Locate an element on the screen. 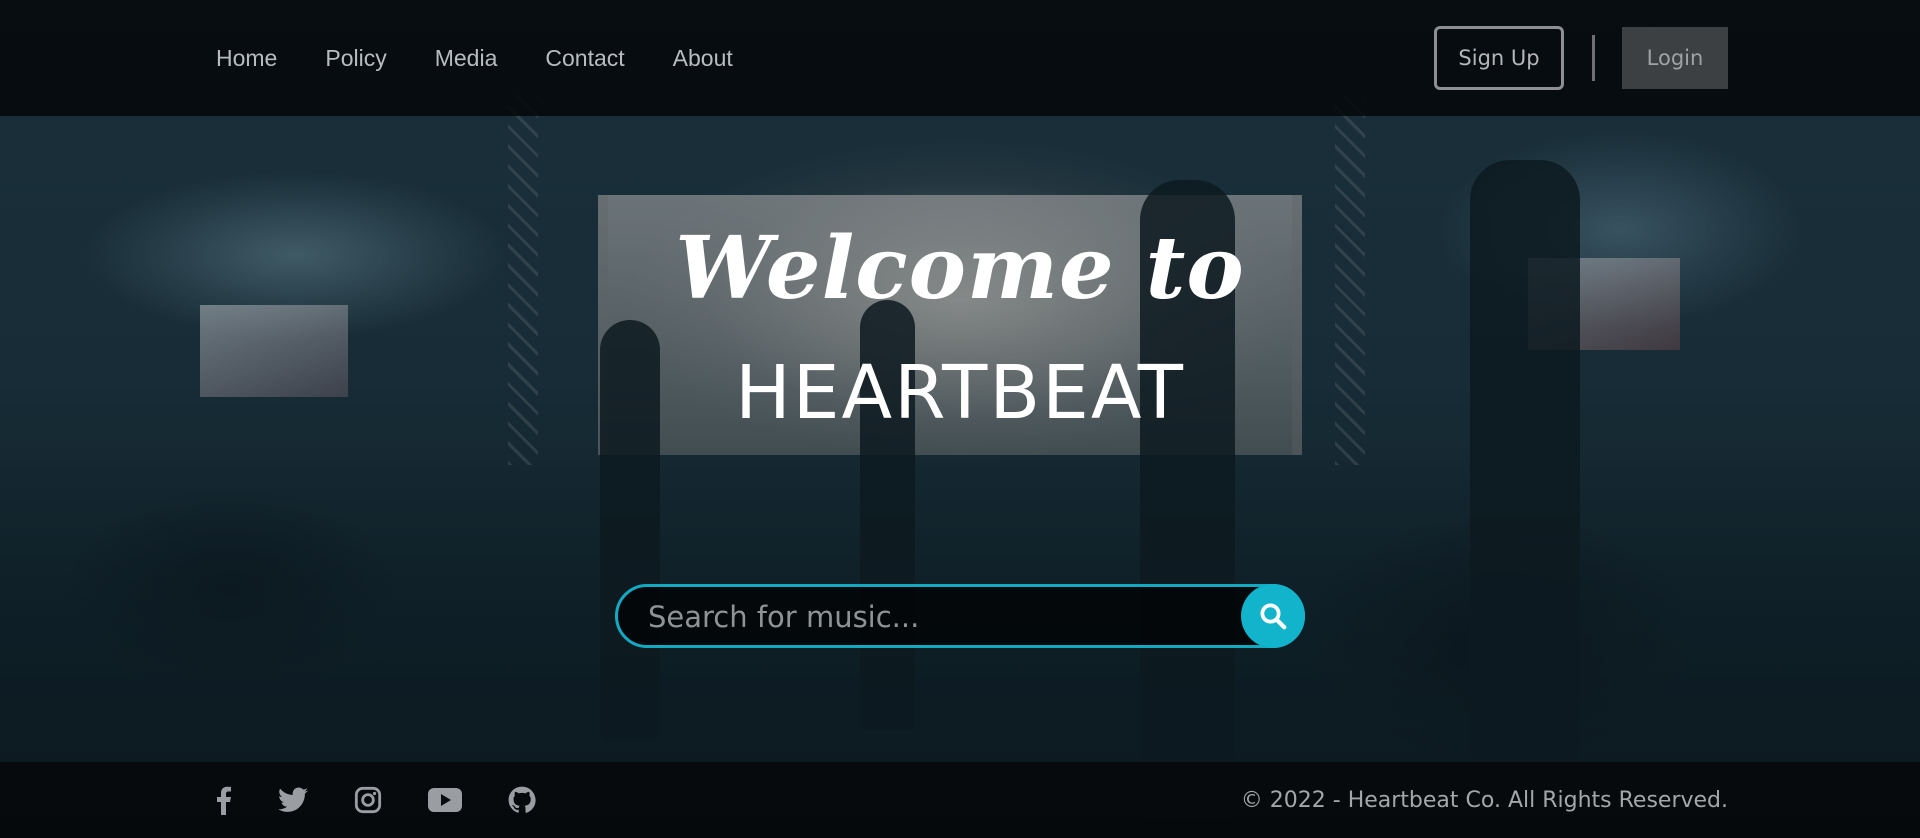 This screenshot has width=1920, height=838. main-nav: Home Policy Media Contact About is located at coordinates (498, 58).